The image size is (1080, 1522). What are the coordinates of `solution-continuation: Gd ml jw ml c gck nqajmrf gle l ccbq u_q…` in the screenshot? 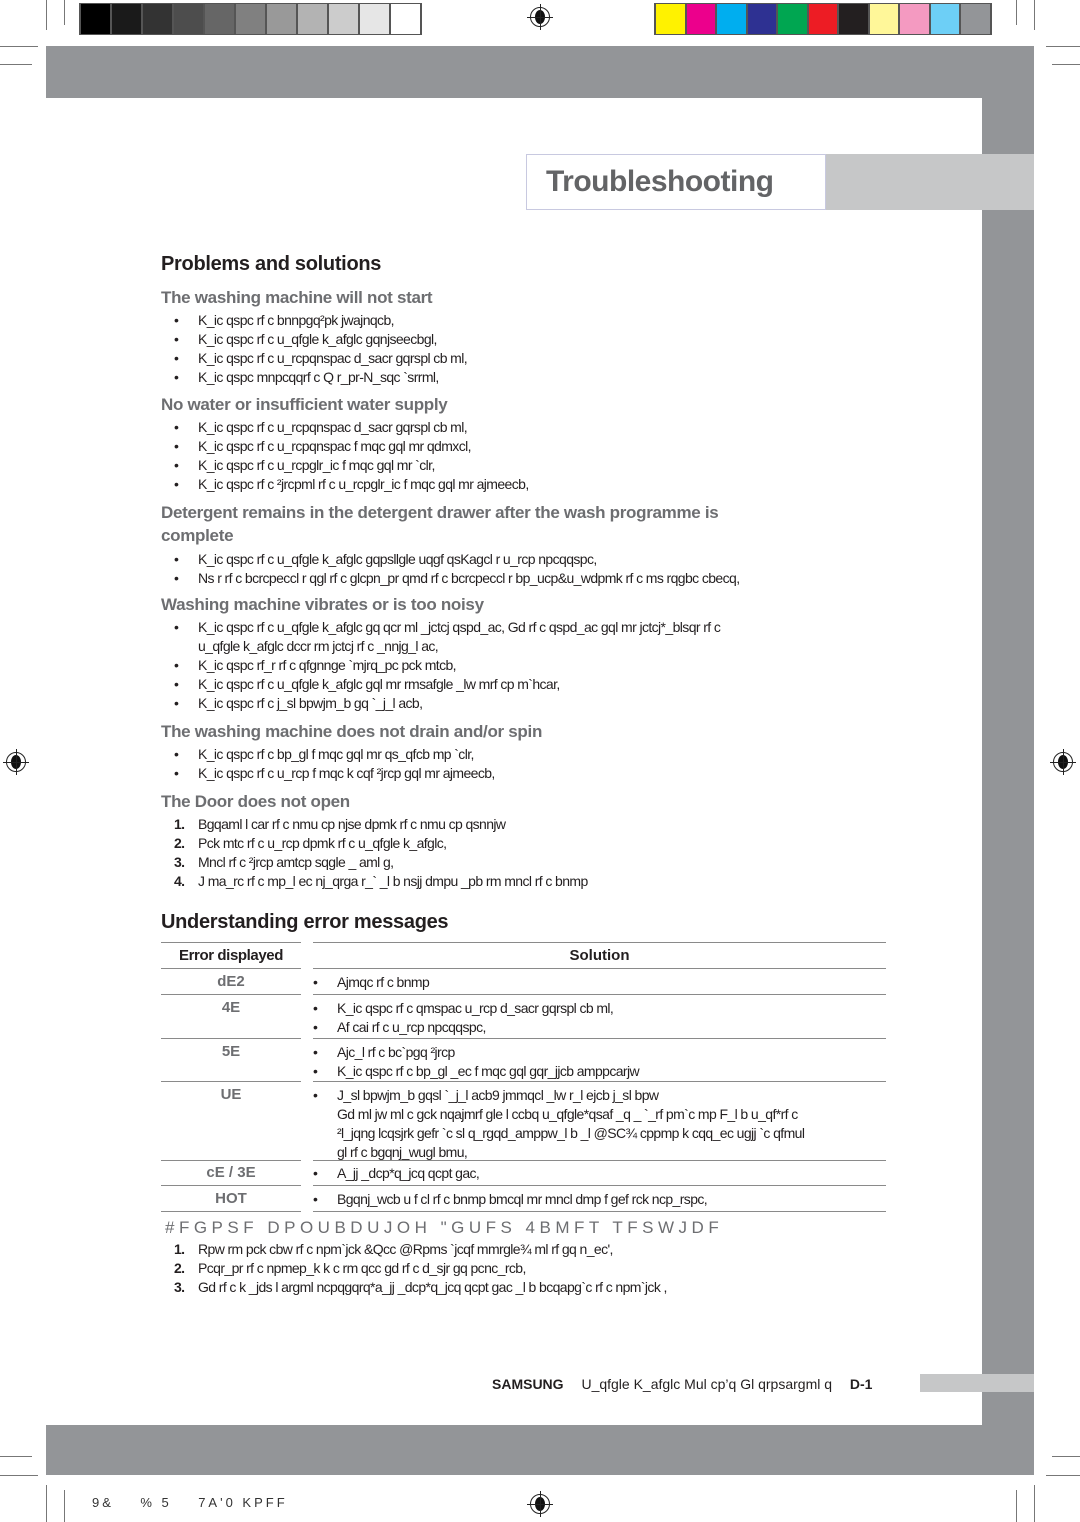 It's located at (567, 1114).